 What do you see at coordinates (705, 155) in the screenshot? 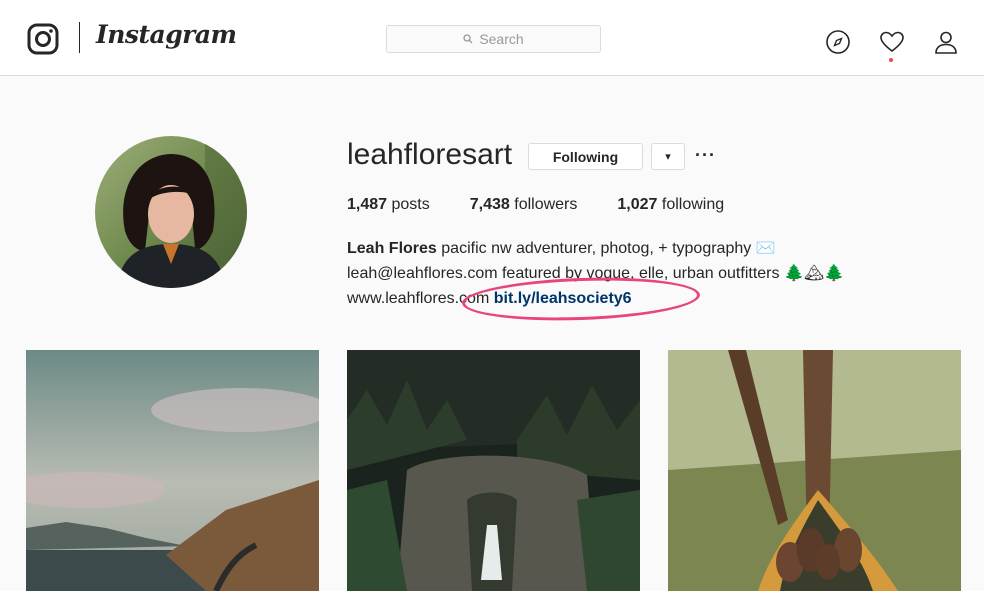
I see `more-options-button: ···` at bounding box center [705, 155].